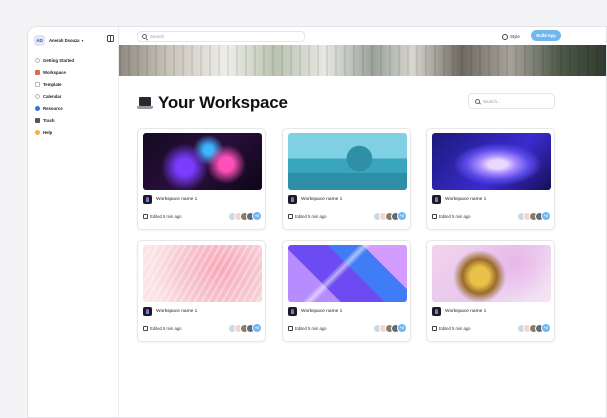 Image resolution: width=607 pixels, height=418 pixels. I want to click on sidebar-item-calendar: Calendar, so click(74, 96).